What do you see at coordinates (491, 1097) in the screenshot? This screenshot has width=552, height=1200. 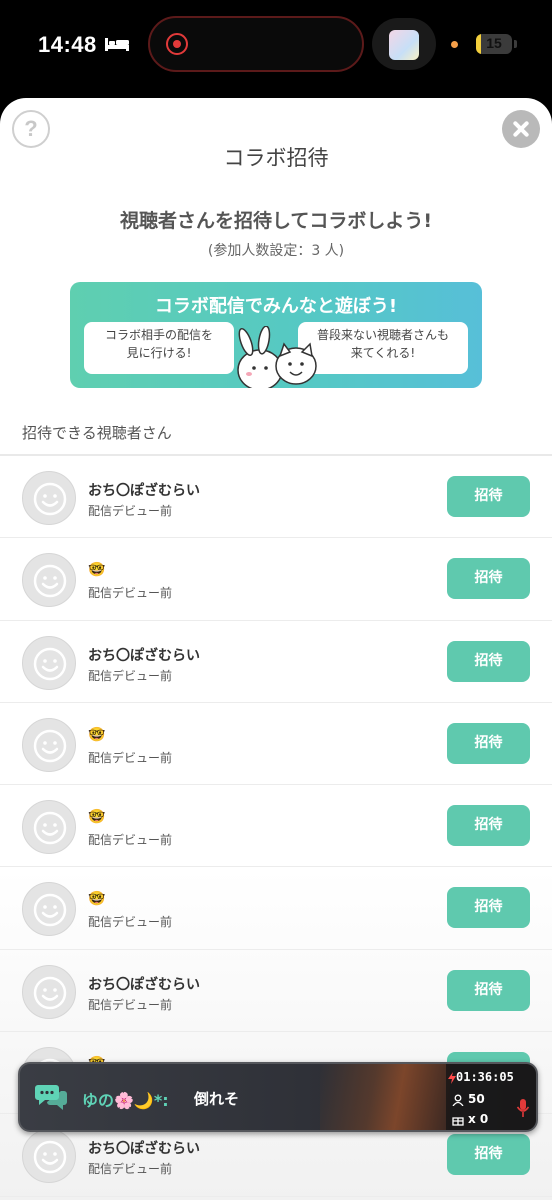 I see `stream-stats: 01:36:05 50 x 0` at bounding box center [491, 1097].